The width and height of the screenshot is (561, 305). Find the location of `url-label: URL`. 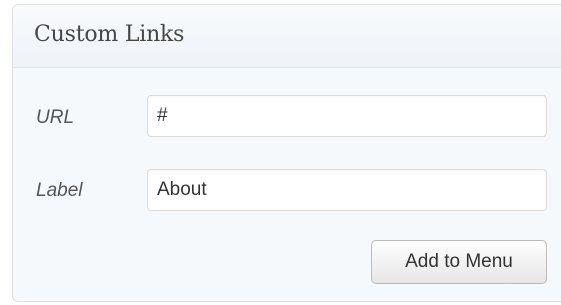

url-label: URL is located at coordinates (55, 117).